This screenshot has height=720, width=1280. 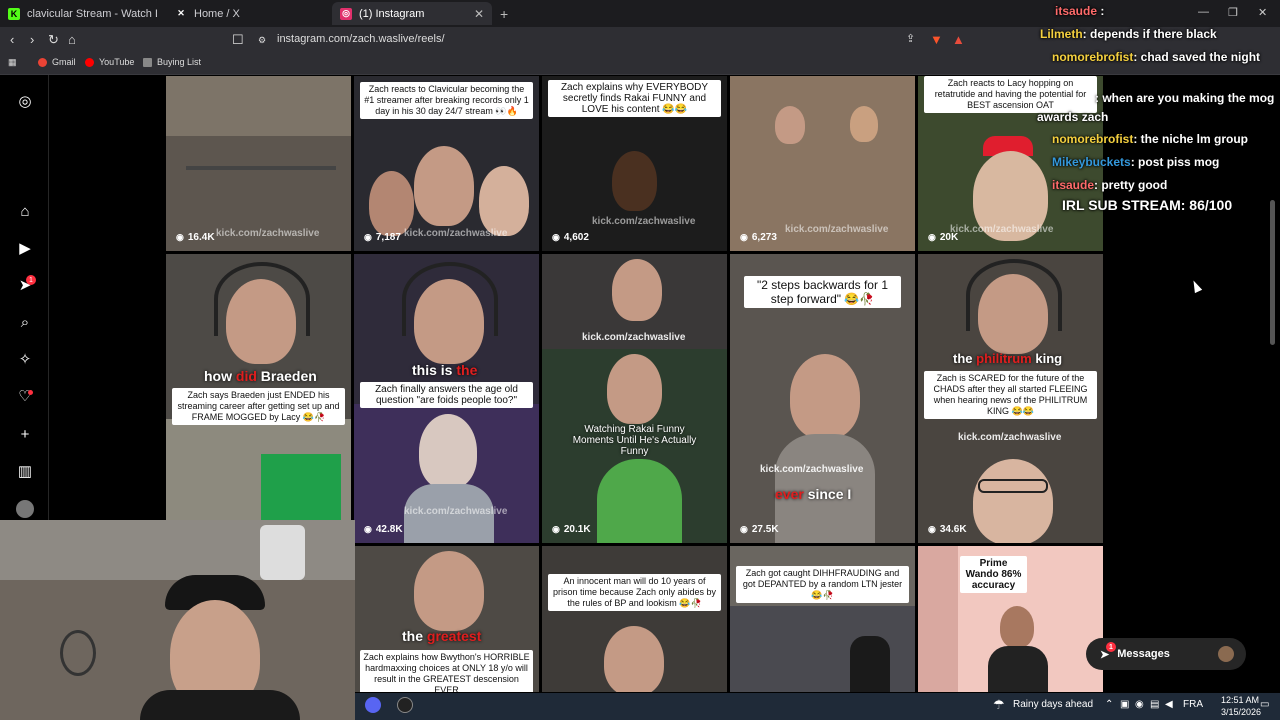 I want to click on chat-message: awards zach, so click(x=1072, y=117).